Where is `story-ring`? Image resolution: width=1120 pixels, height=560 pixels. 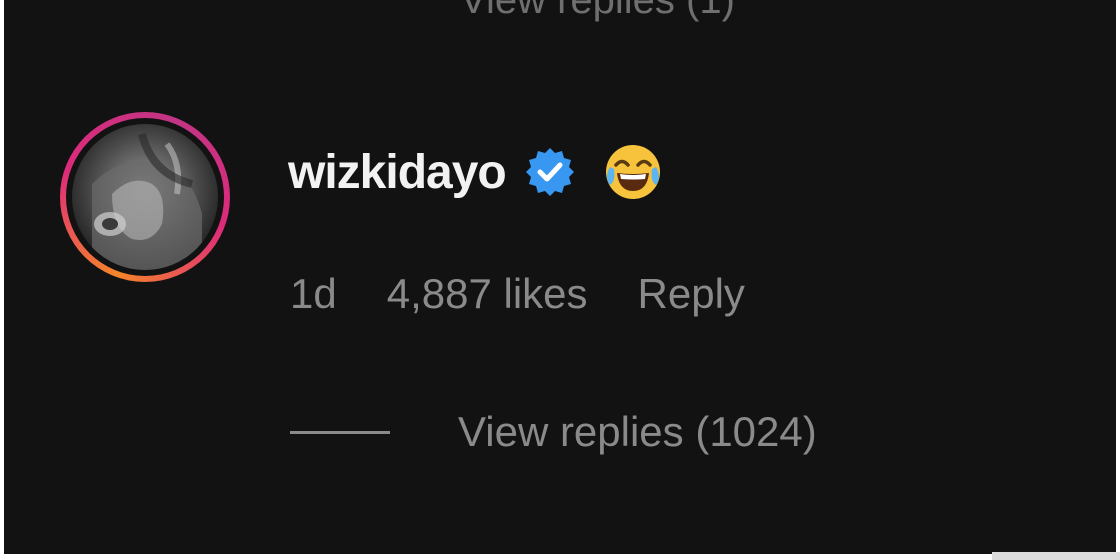 story-ring is located at coordinates (145, 197).